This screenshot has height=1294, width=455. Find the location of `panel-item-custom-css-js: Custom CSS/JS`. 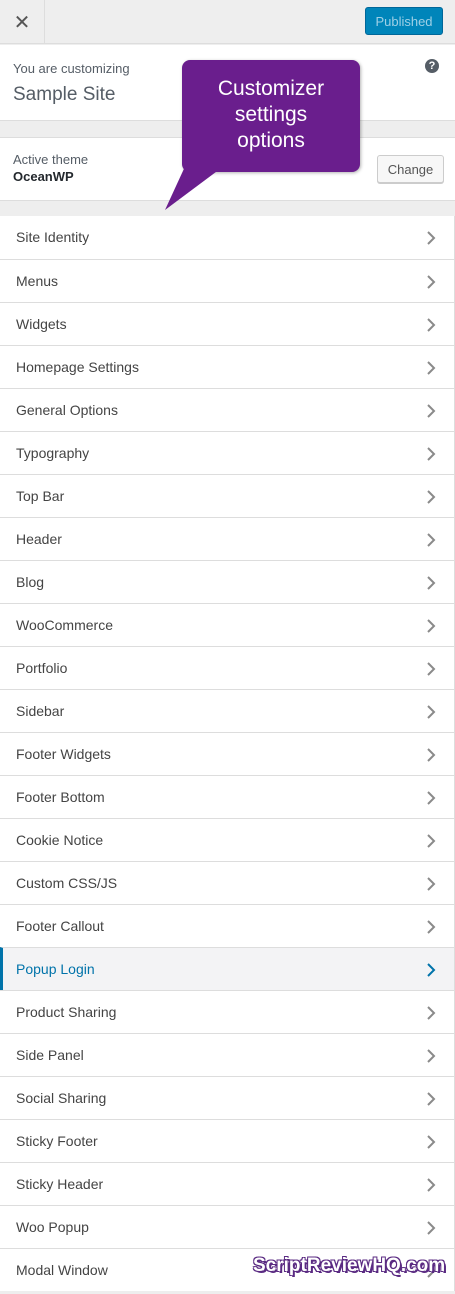

panel-item-custom-css-js: Custom CSS/JS is located at coordinates (227, 882).